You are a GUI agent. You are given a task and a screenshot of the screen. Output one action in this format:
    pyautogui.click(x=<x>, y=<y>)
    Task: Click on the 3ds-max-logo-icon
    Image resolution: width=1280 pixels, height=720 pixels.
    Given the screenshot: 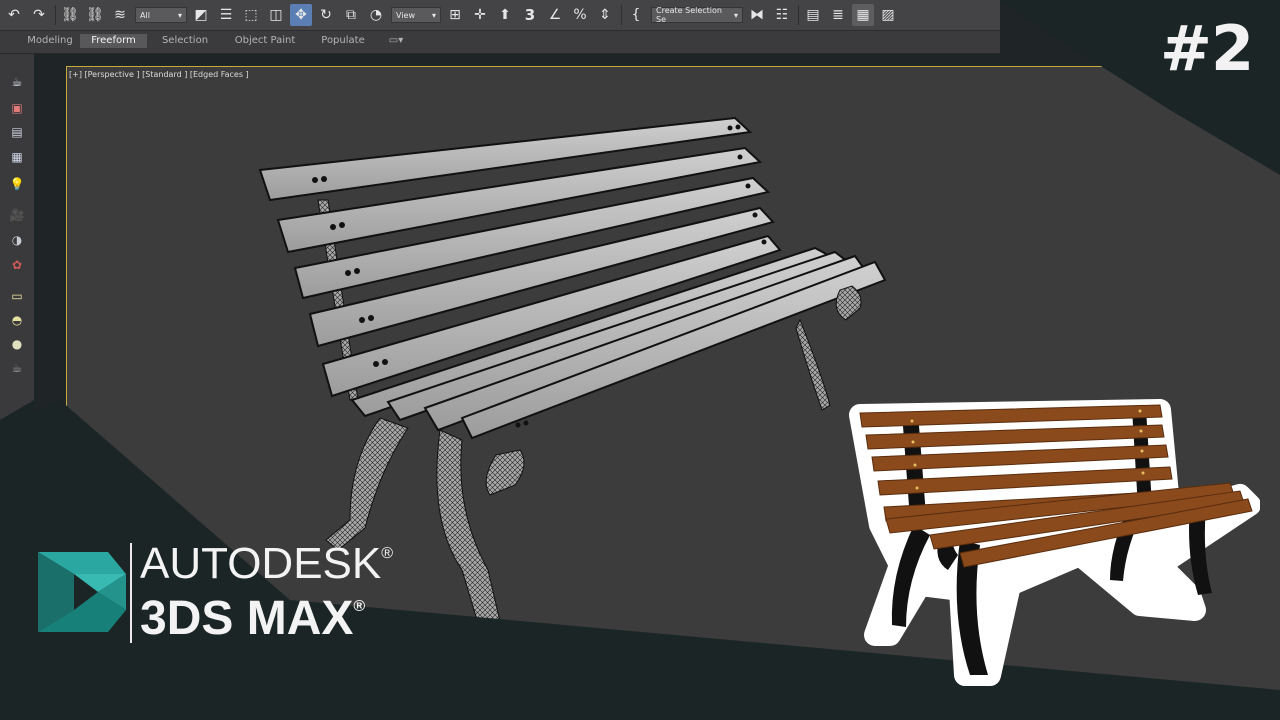 What is the action you would take?
    pyautogui.click(x=82, y=592)
    